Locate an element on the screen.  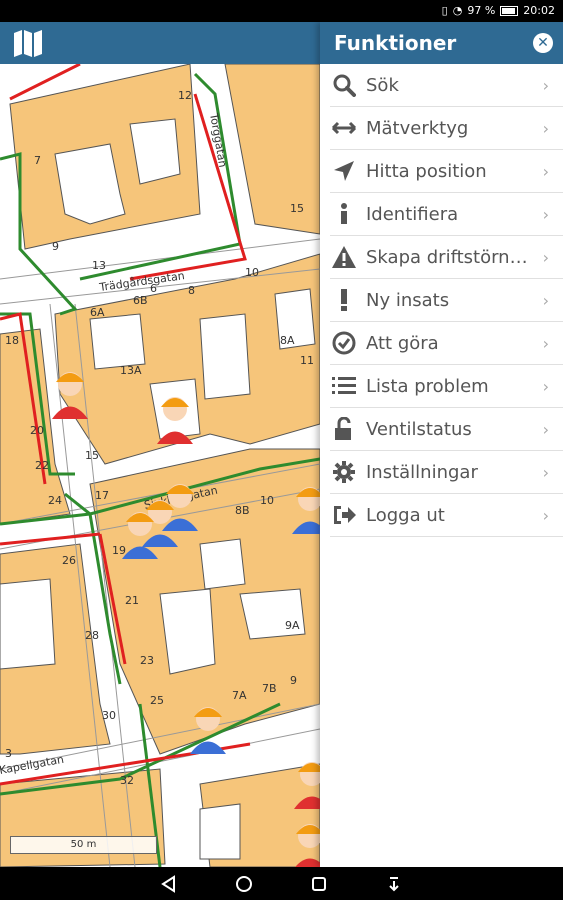
vibrate-icon: ▯ is located at coordinates (444, 10).